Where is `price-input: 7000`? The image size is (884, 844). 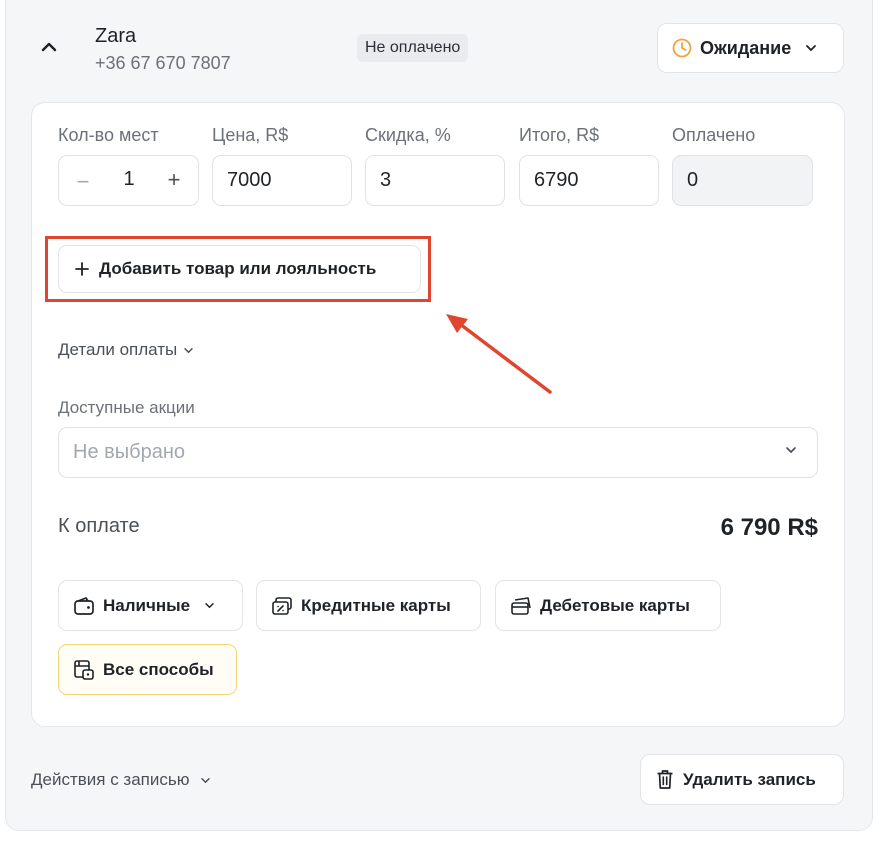
price-input: 7000 is located at coordinates (282, 180).